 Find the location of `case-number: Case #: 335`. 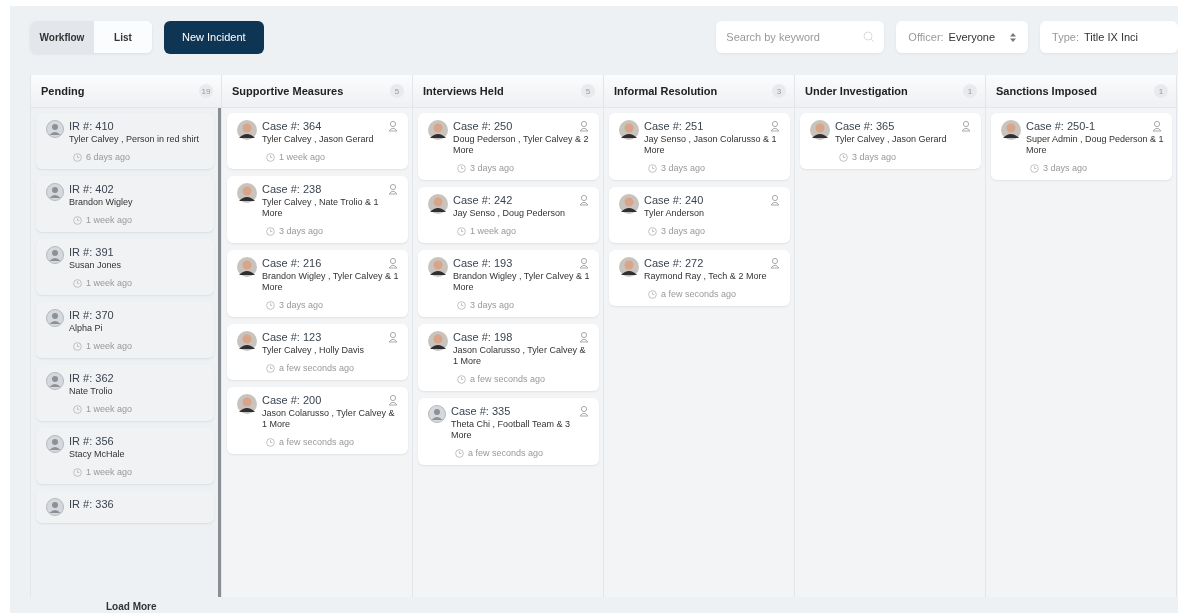

case-number: Case #: 335 is located at coordinates (481, 411).